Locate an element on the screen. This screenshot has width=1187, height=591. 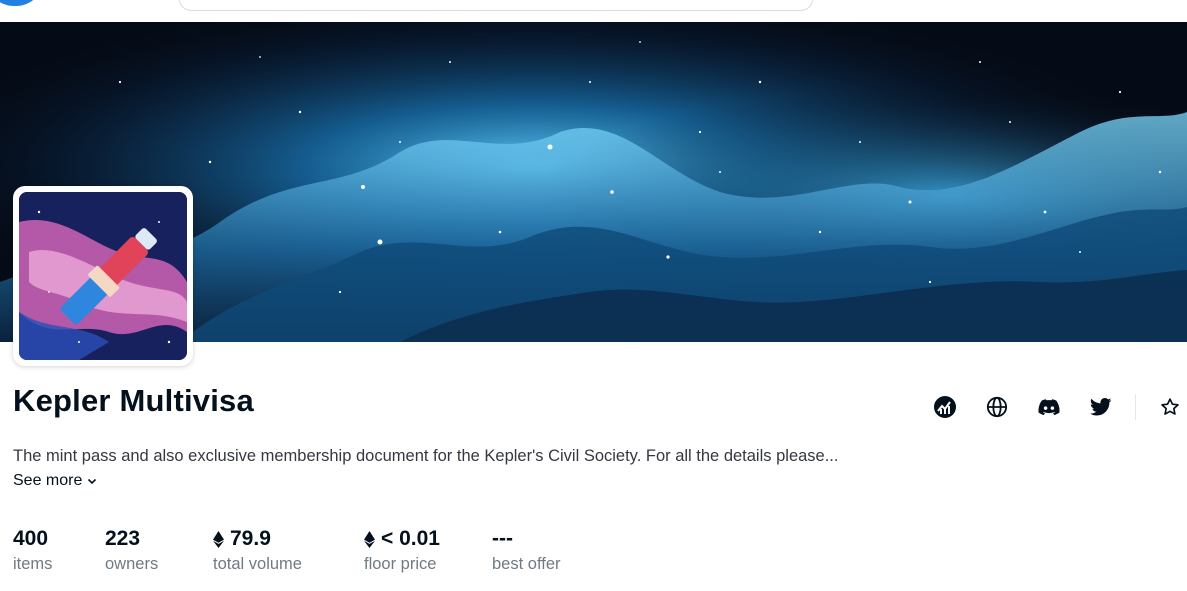
analytics-icon is located at coordinates (945, 407).